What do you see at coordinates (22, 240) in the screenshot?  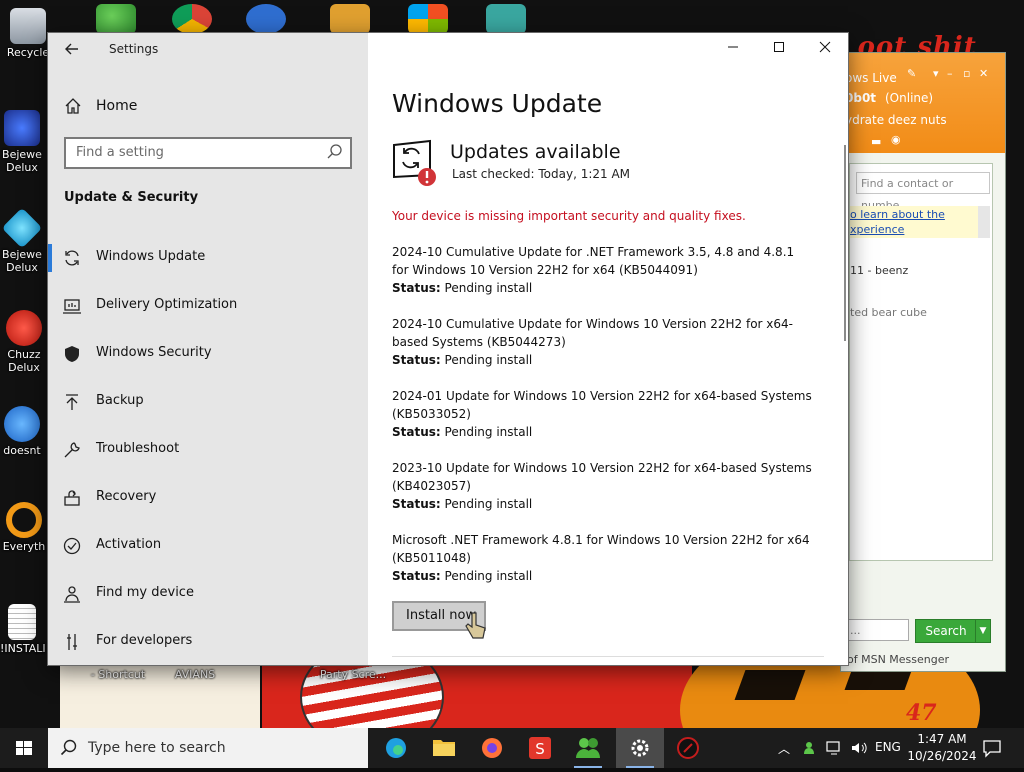 I see `desktop-icon-bejeweled-2: Bejewe Delux` at bounding box center [22, 240].